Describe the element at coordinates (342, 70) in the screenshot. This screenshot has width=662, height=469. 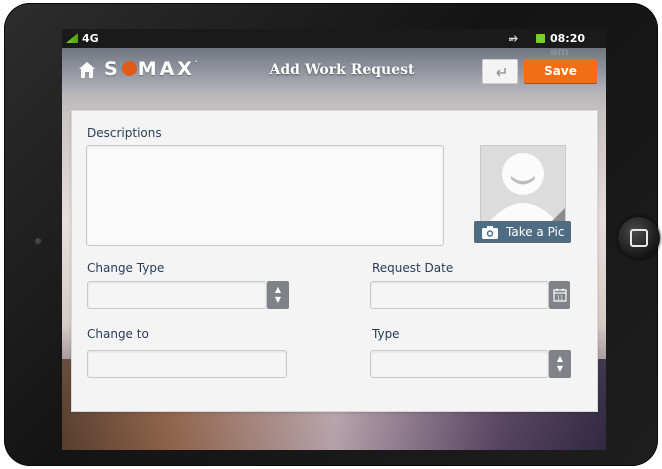
I see `page-title: Add Work Request` at that location.